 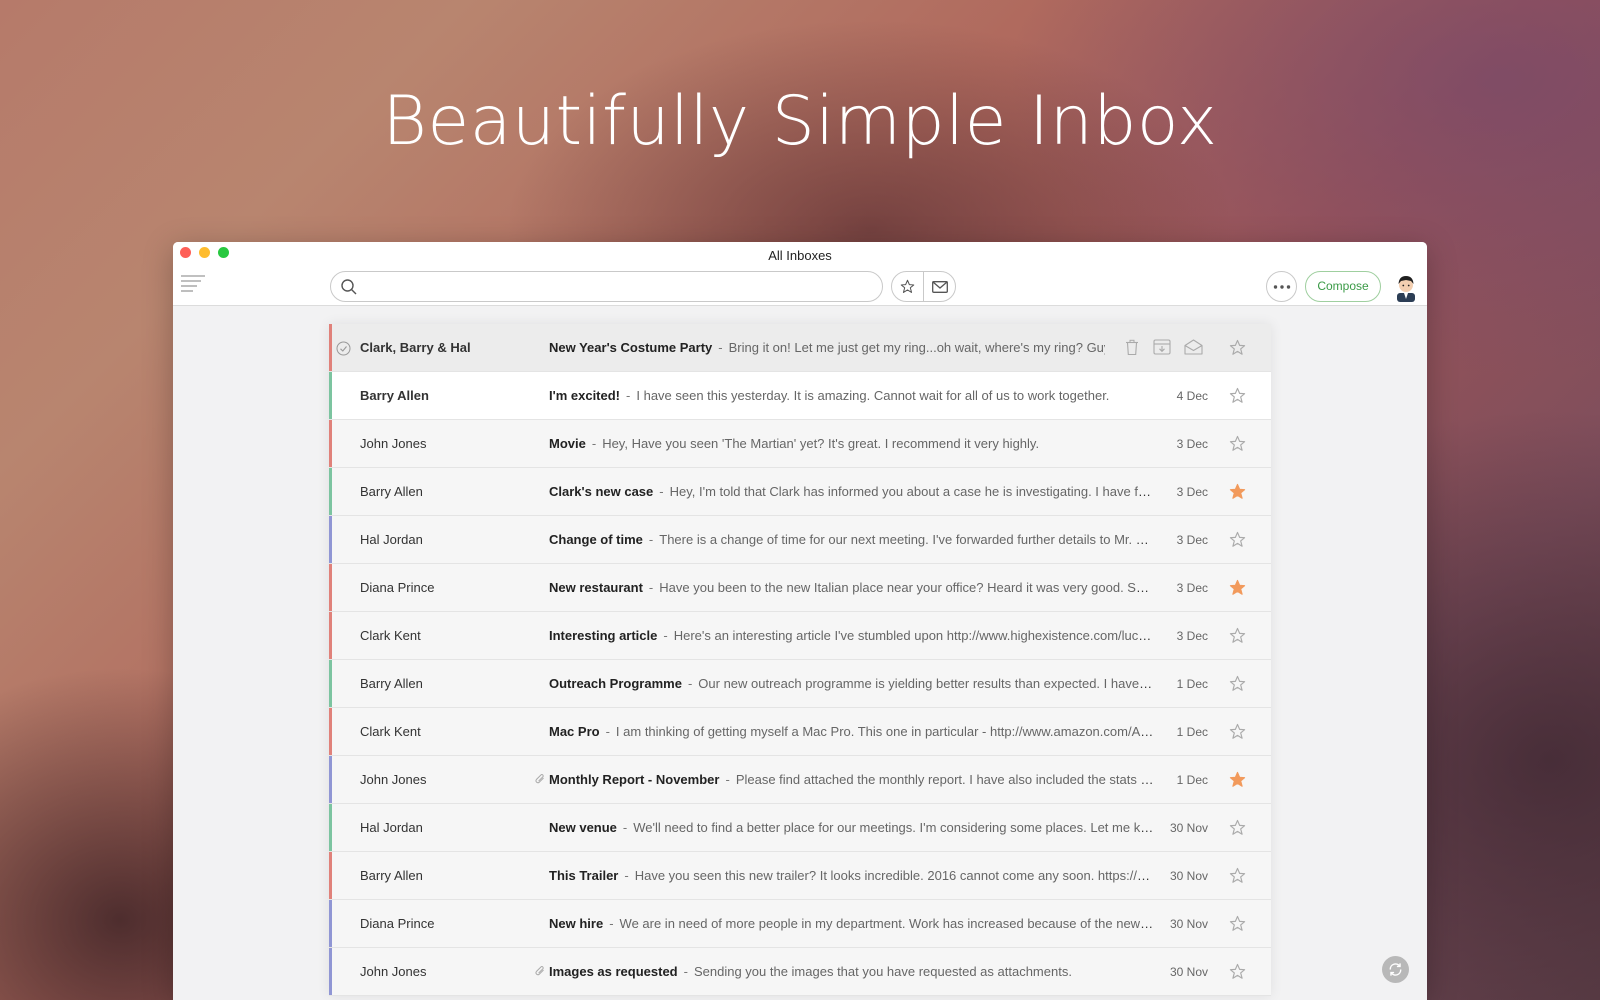 What do you see at coordinates (574, 731) in the screenshot?
I see `email-subject: Mac Pro` at bounding box center [574, 731].